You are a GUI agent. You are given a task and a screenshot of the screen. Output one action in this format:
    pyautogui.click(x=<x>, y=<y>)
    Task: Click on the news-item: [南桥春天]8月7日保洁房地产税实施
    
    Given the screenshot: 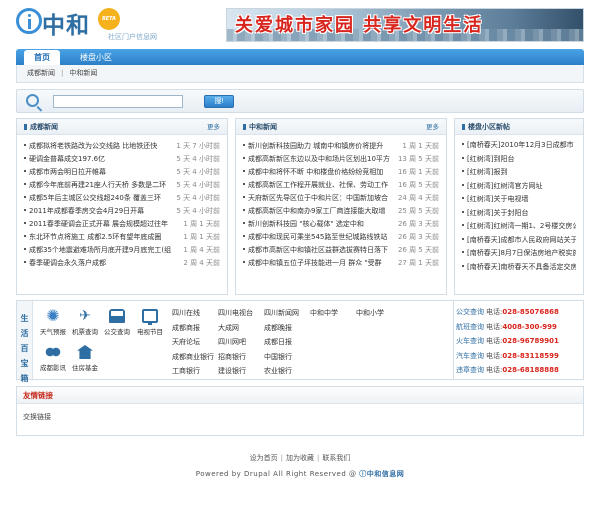 What is the action you would take?
    pyautogui.click(x=519, y=254)
    